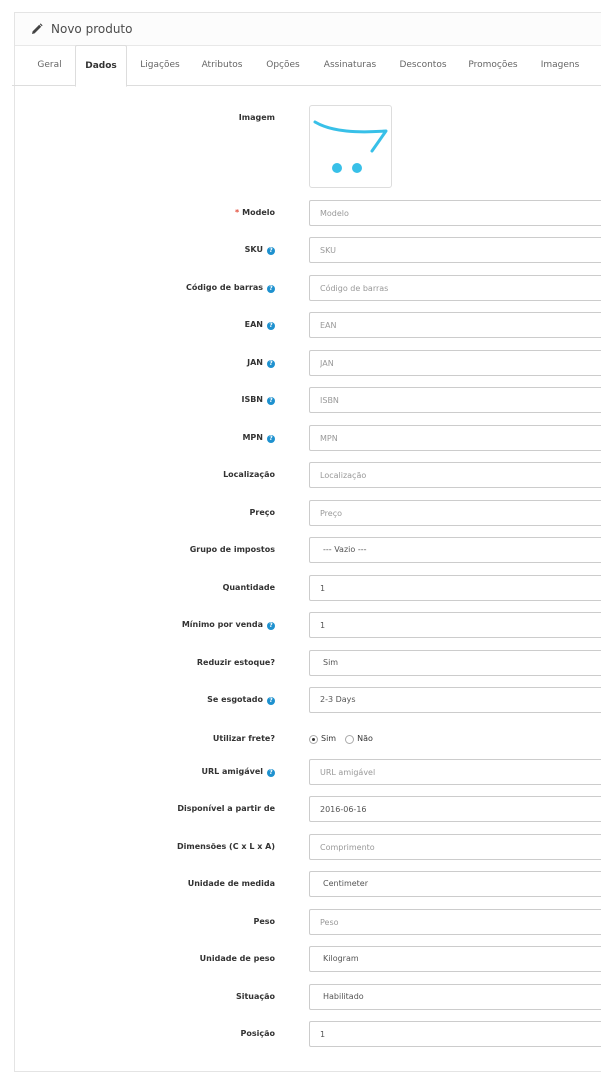 The height and width of the screenshot is (1079, 601). Describe the element at coordinates (300, 663) in the screenshot. I see `subtract-row: Reduzir estoque? Sim` at that location.